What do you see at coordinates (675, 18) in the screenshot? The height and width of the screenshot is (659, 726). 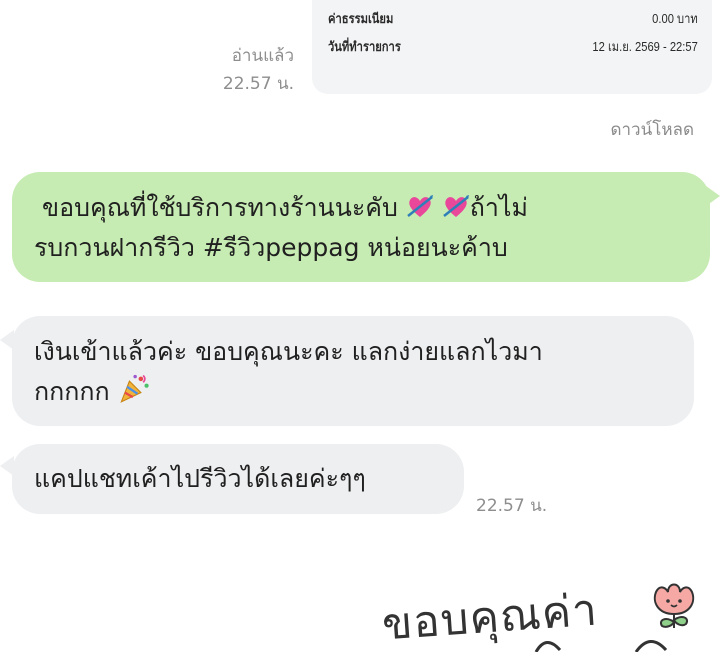 I see `receipt-value: 0.00 บาท` at bounding box center [675, 18].